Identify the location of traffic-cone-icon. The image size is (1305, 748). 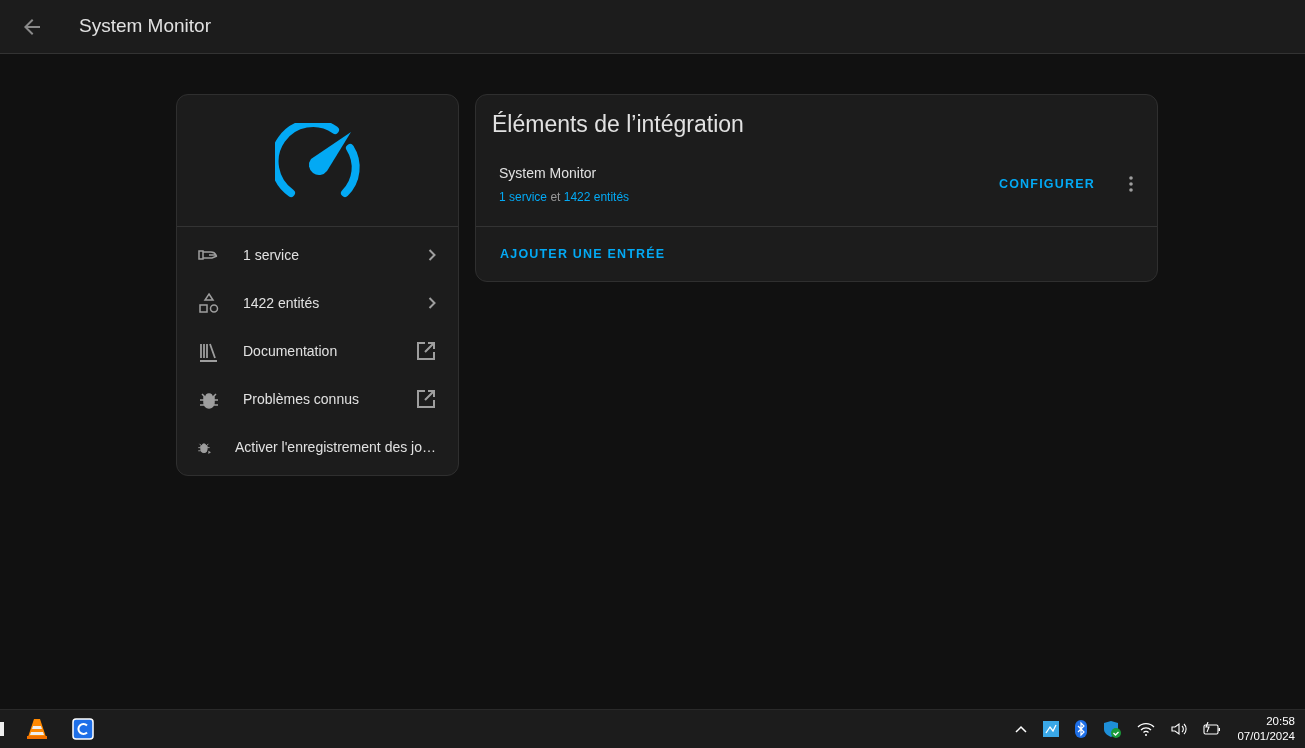
(37, 729).